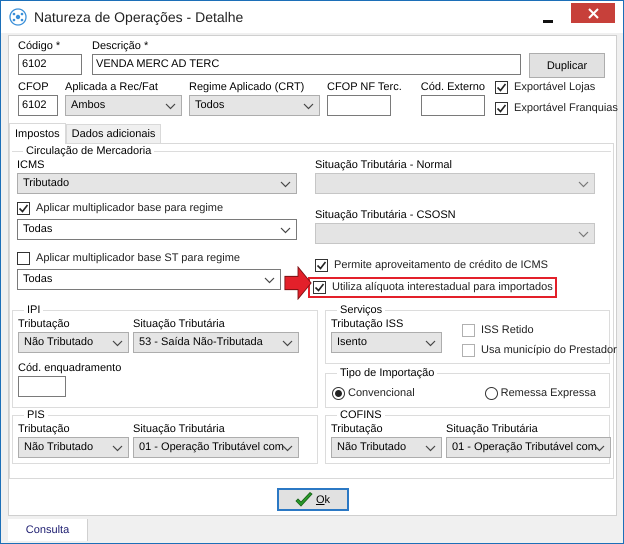 This screenshot has height=544, width=624. What do you see at coordinates (37, 133) in the screenshot?
I see `tab: Impostos` at bounding box center [37, 133].